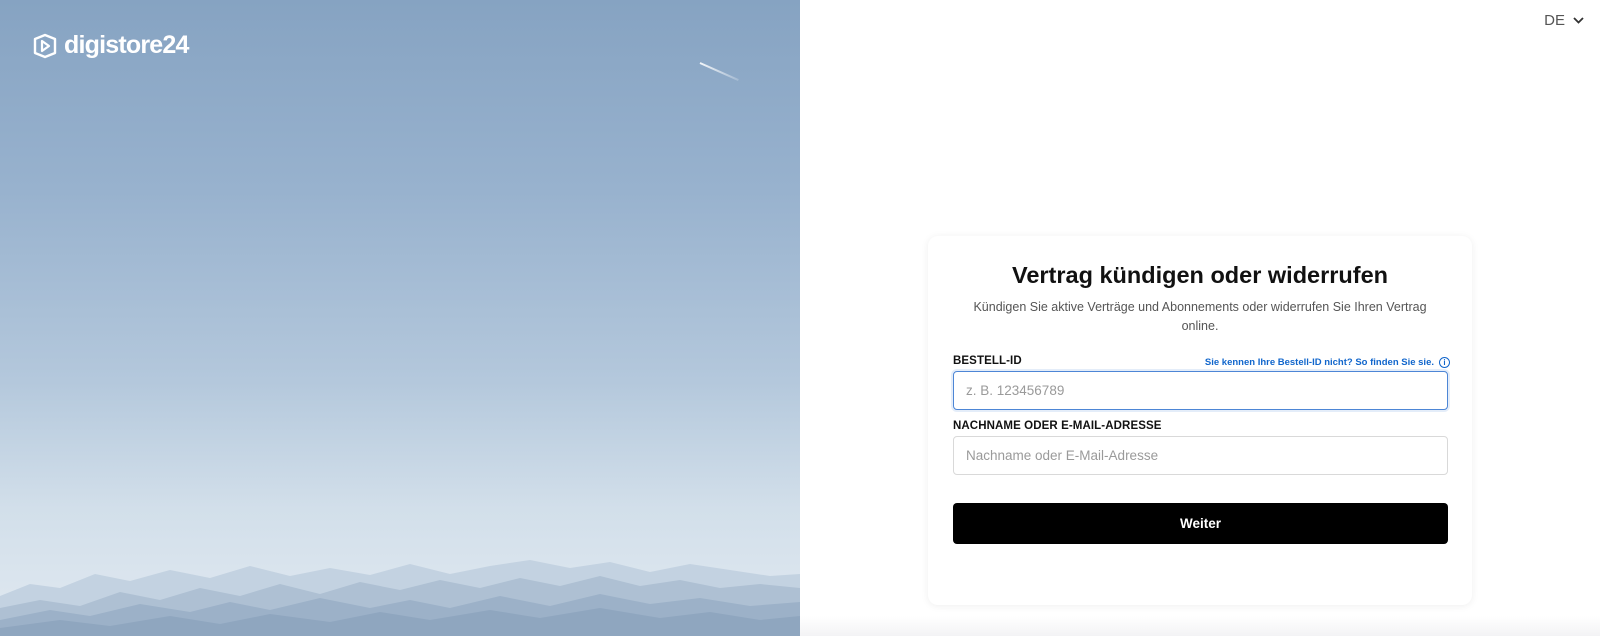  Describe the element at coordinates (1200, 523) in the screenshot. I see `continue-button: Weiter` at that location.